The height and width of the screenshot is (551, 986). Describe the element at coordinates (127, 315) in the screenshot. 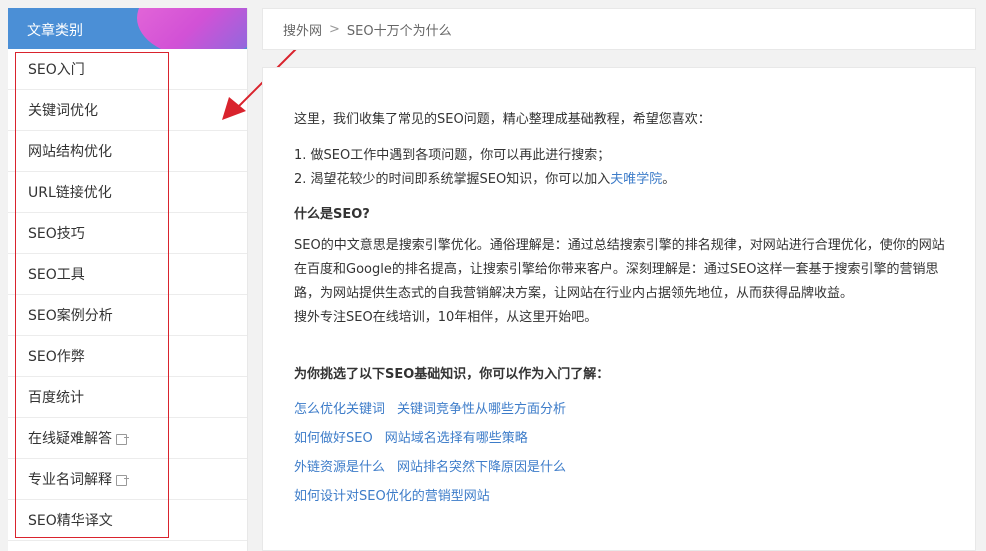

I see `sidebar-item: SEO案例分析` at that location.